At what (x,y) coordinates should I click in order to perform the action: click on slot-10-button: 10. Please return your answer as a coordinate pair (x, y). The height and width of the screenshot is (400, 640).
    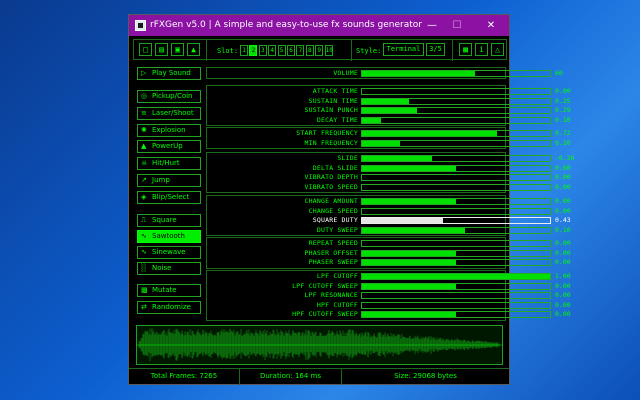
    Looking at the image, I should click on (328, 50).